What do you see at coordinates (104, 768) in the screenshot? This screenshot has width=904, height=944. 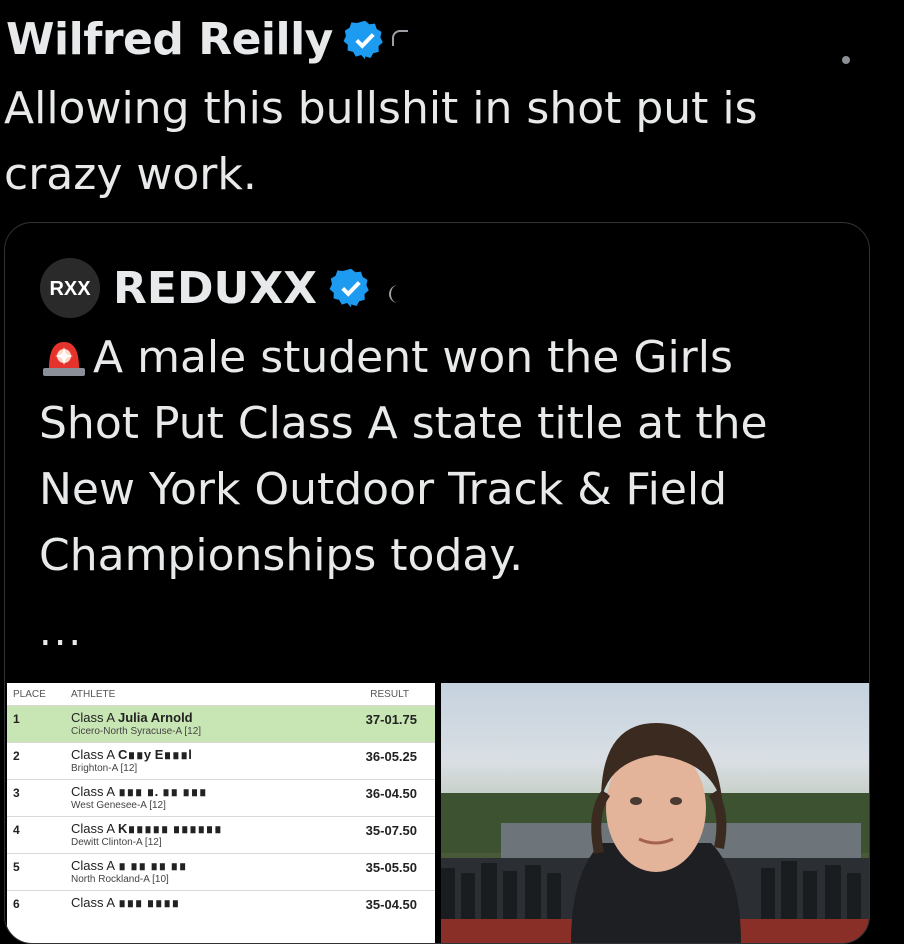 I see `athlete-school: Brighton-A [12]` at bounding box center [104, 768].